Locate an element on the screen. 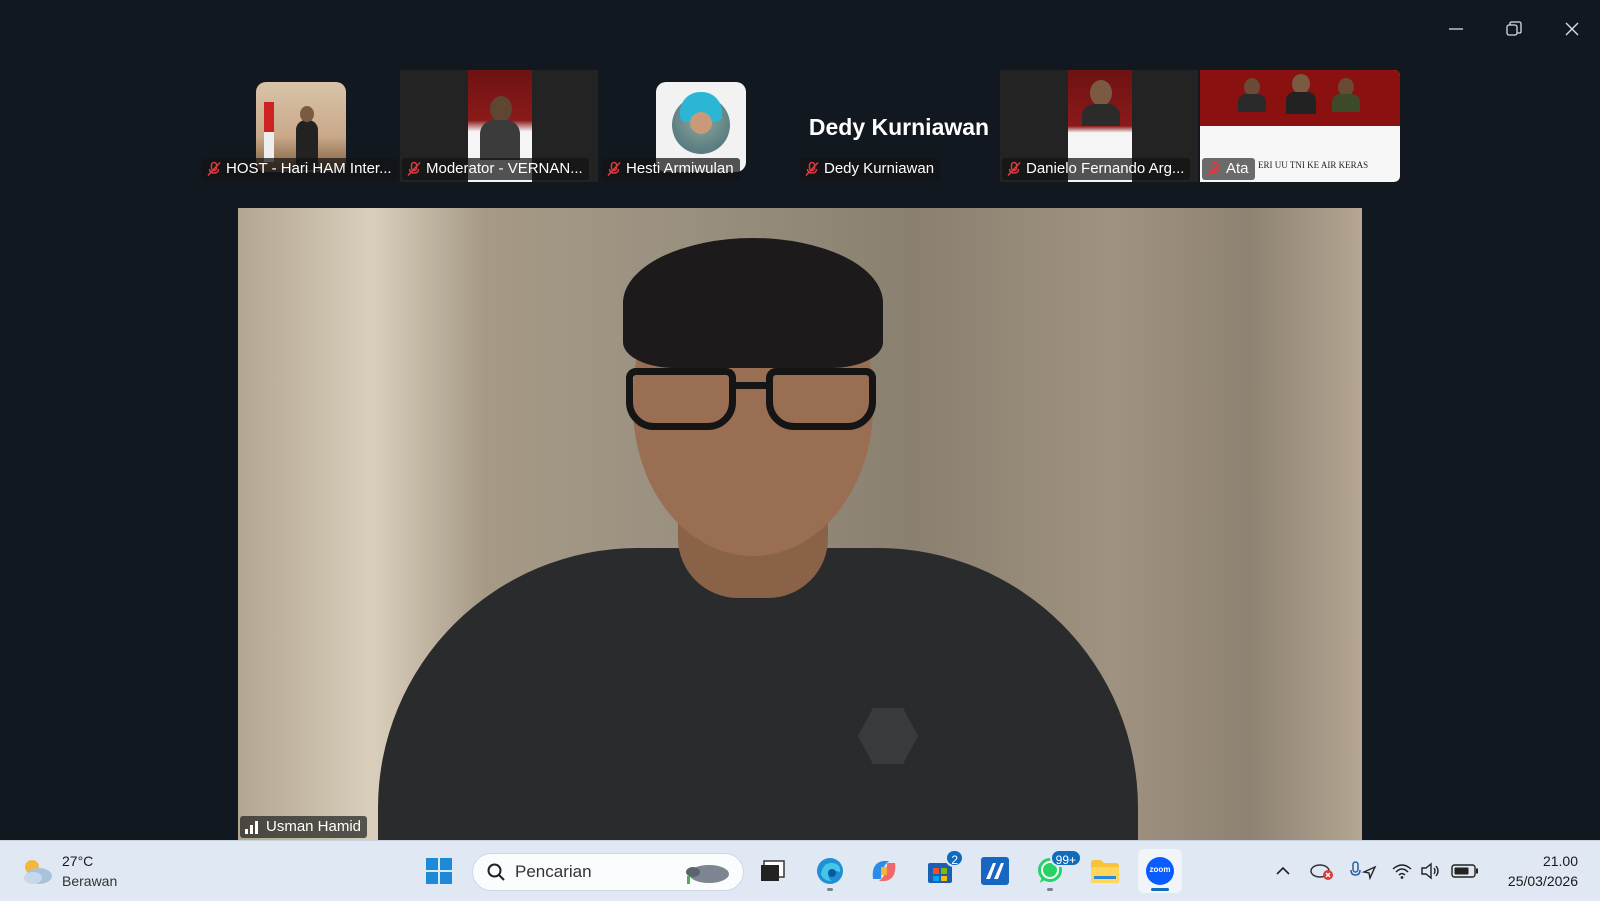 The width and height of the screenshot is (1600, 901). search-icon is located at coordinates (496, 872).